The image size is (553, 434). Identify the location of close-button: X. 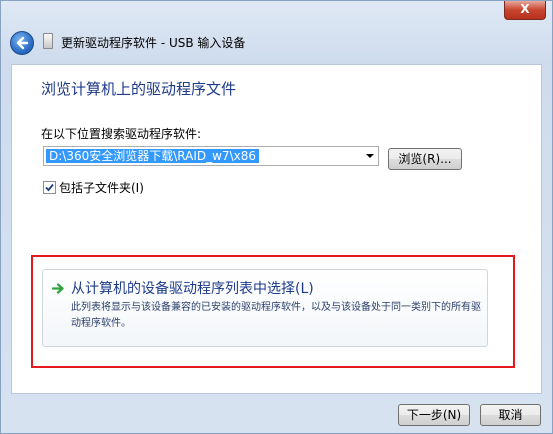
(525, 10).